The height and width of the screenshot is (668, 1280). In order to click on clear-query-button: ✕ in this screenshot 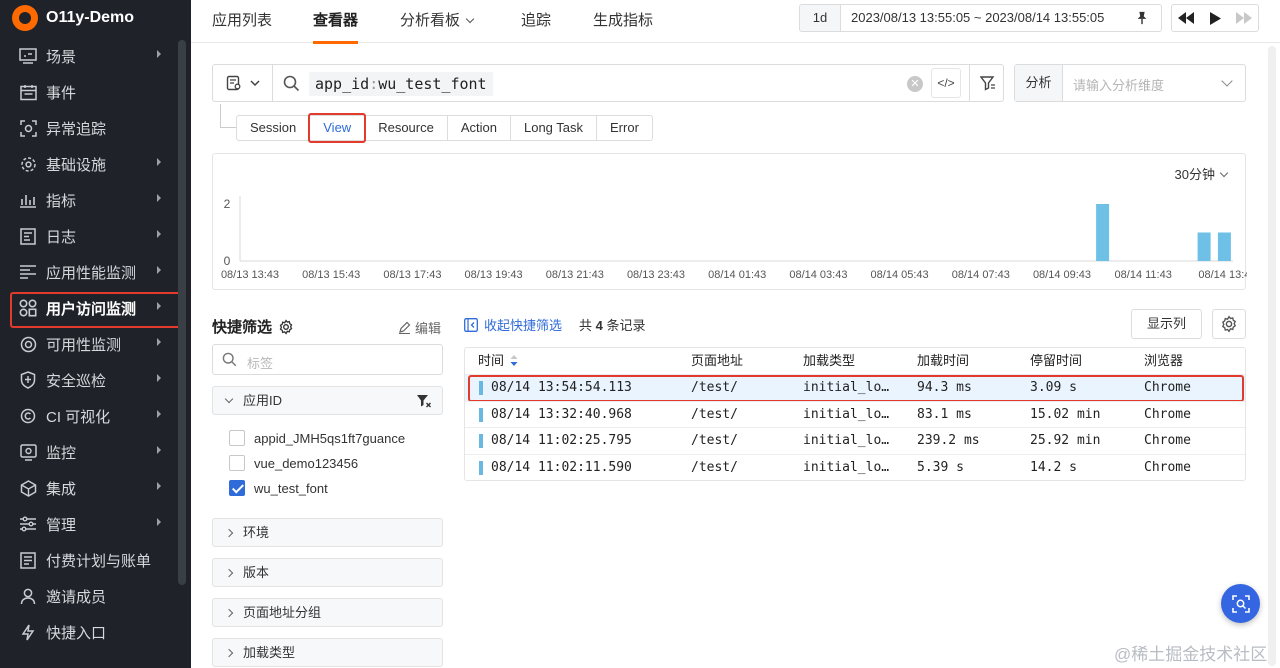, I will do `click(915, 84)`.